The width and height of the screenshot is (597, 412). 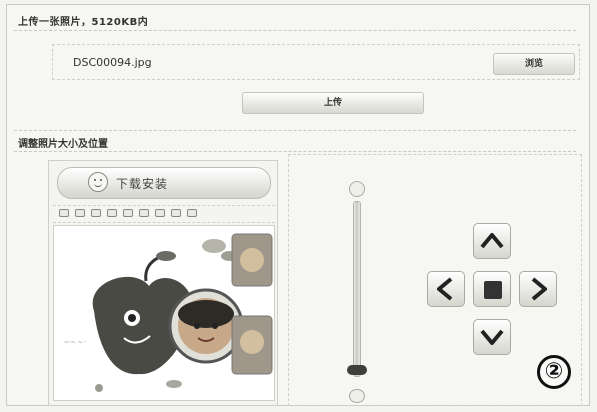 What do you see at coordinates (295, 141) in the screenshot?
I see `adjust-section-header: 调整照片大小及位置` at bounding box center [295, 141].